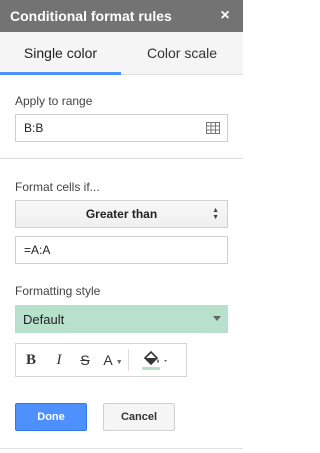  Describe the element at coordinates (128, 360) in the screenshot. I see `toolbar-separator` at that location.